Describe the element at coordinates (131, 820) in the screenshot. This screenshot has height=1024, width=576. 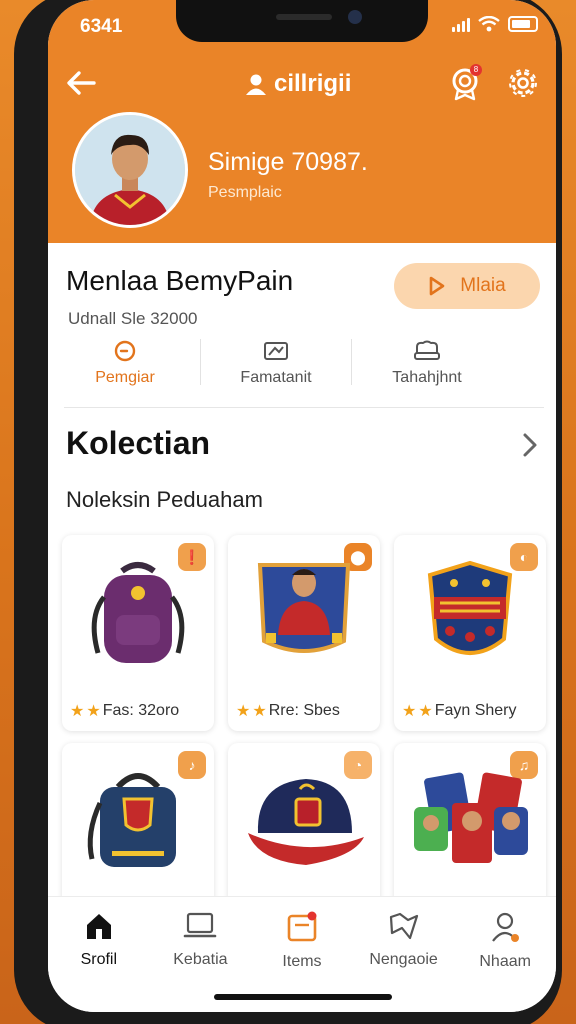
I see `shoulder-bag-icon` at that location.